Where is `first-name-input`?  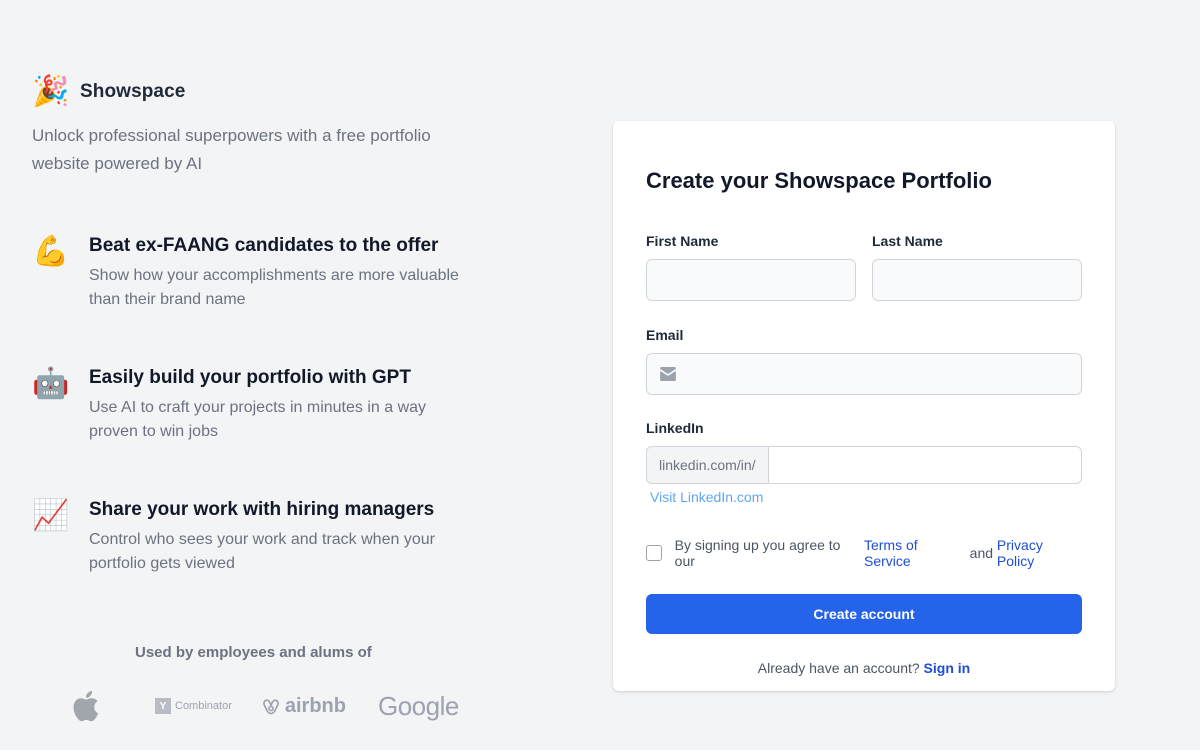
first-name-input is located at coordinates (751, 280).